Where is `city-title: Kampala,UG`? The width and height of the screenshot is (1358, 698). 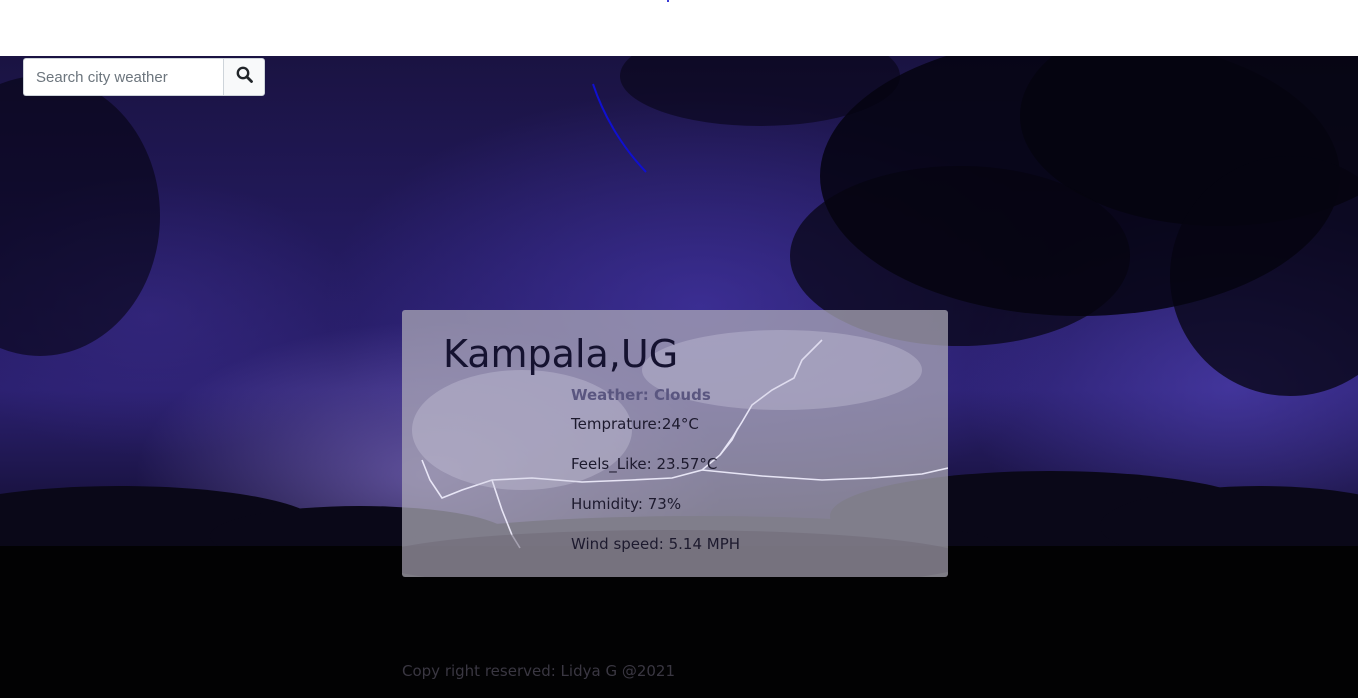 city-title: Kampala,UG is located at coordinates (561, 354).